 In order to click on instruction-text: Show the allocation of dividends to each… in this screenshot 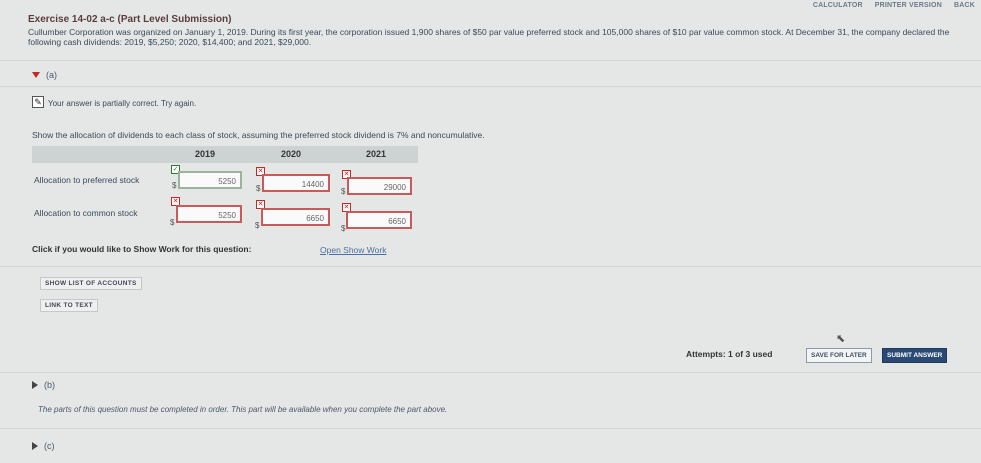, I will do `click(258, 135)`.